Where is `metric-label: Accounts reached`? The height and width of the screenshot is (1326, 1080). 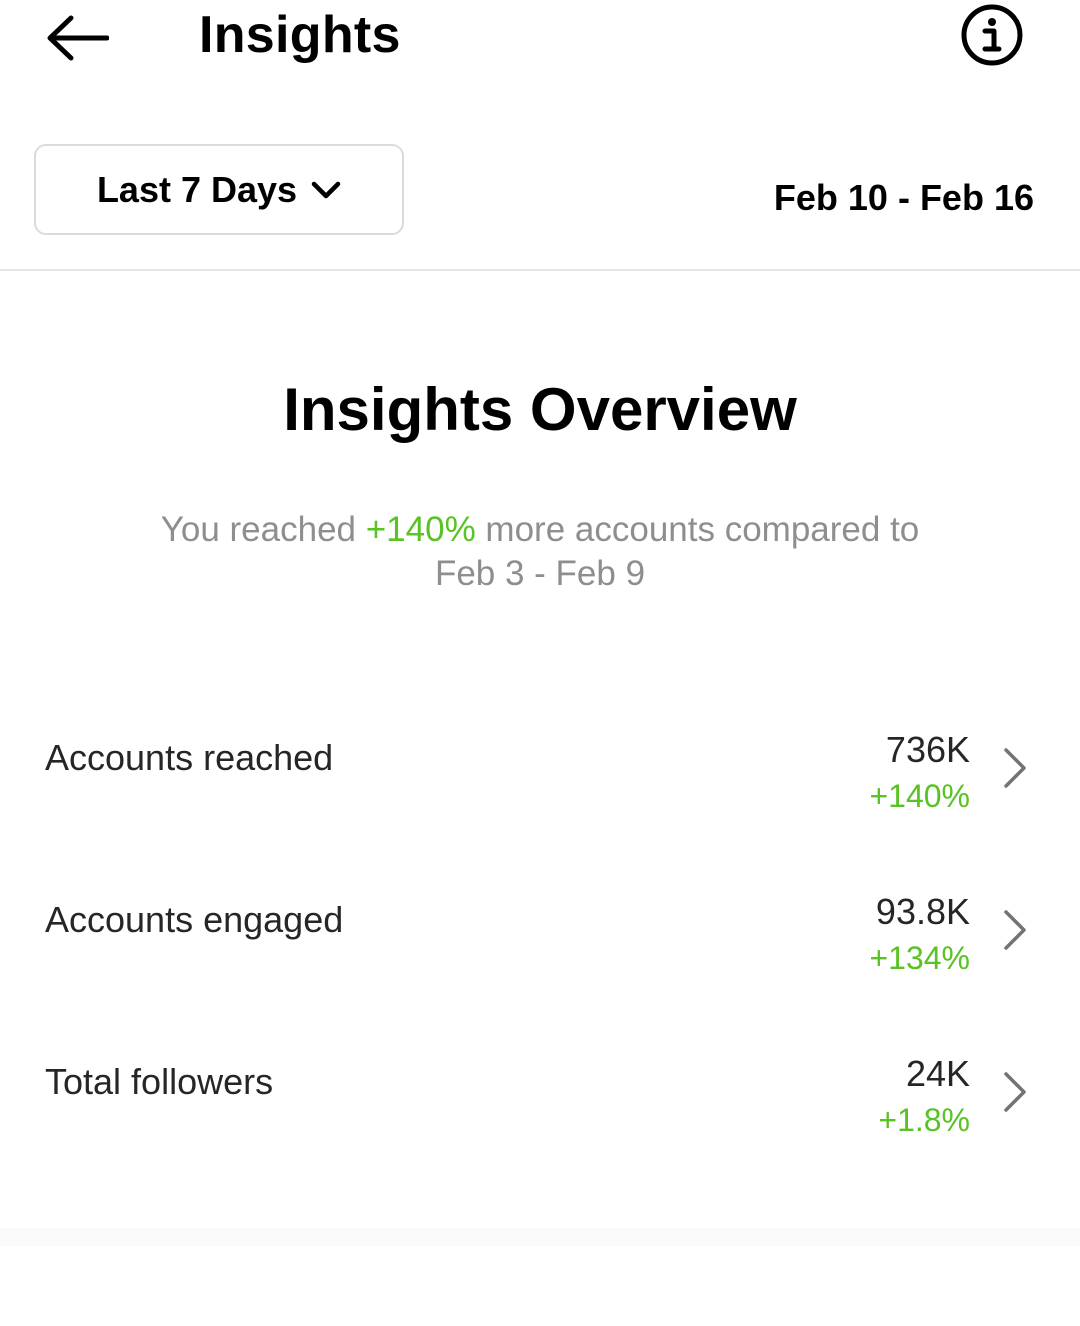 metric-label: Accounts reached is located at coordinates (189, 757).